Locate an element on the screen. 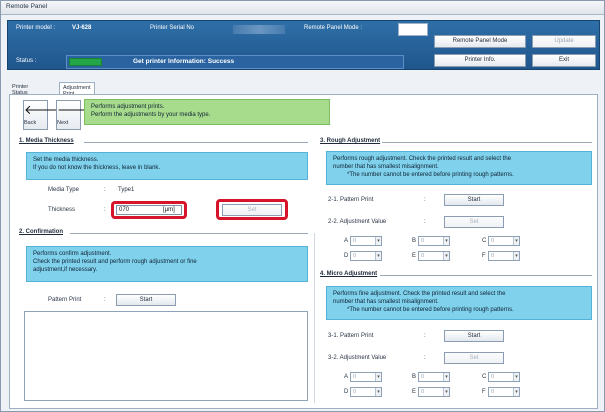  printer-model-value: VJ-628 is located at coordinates (82, 28).